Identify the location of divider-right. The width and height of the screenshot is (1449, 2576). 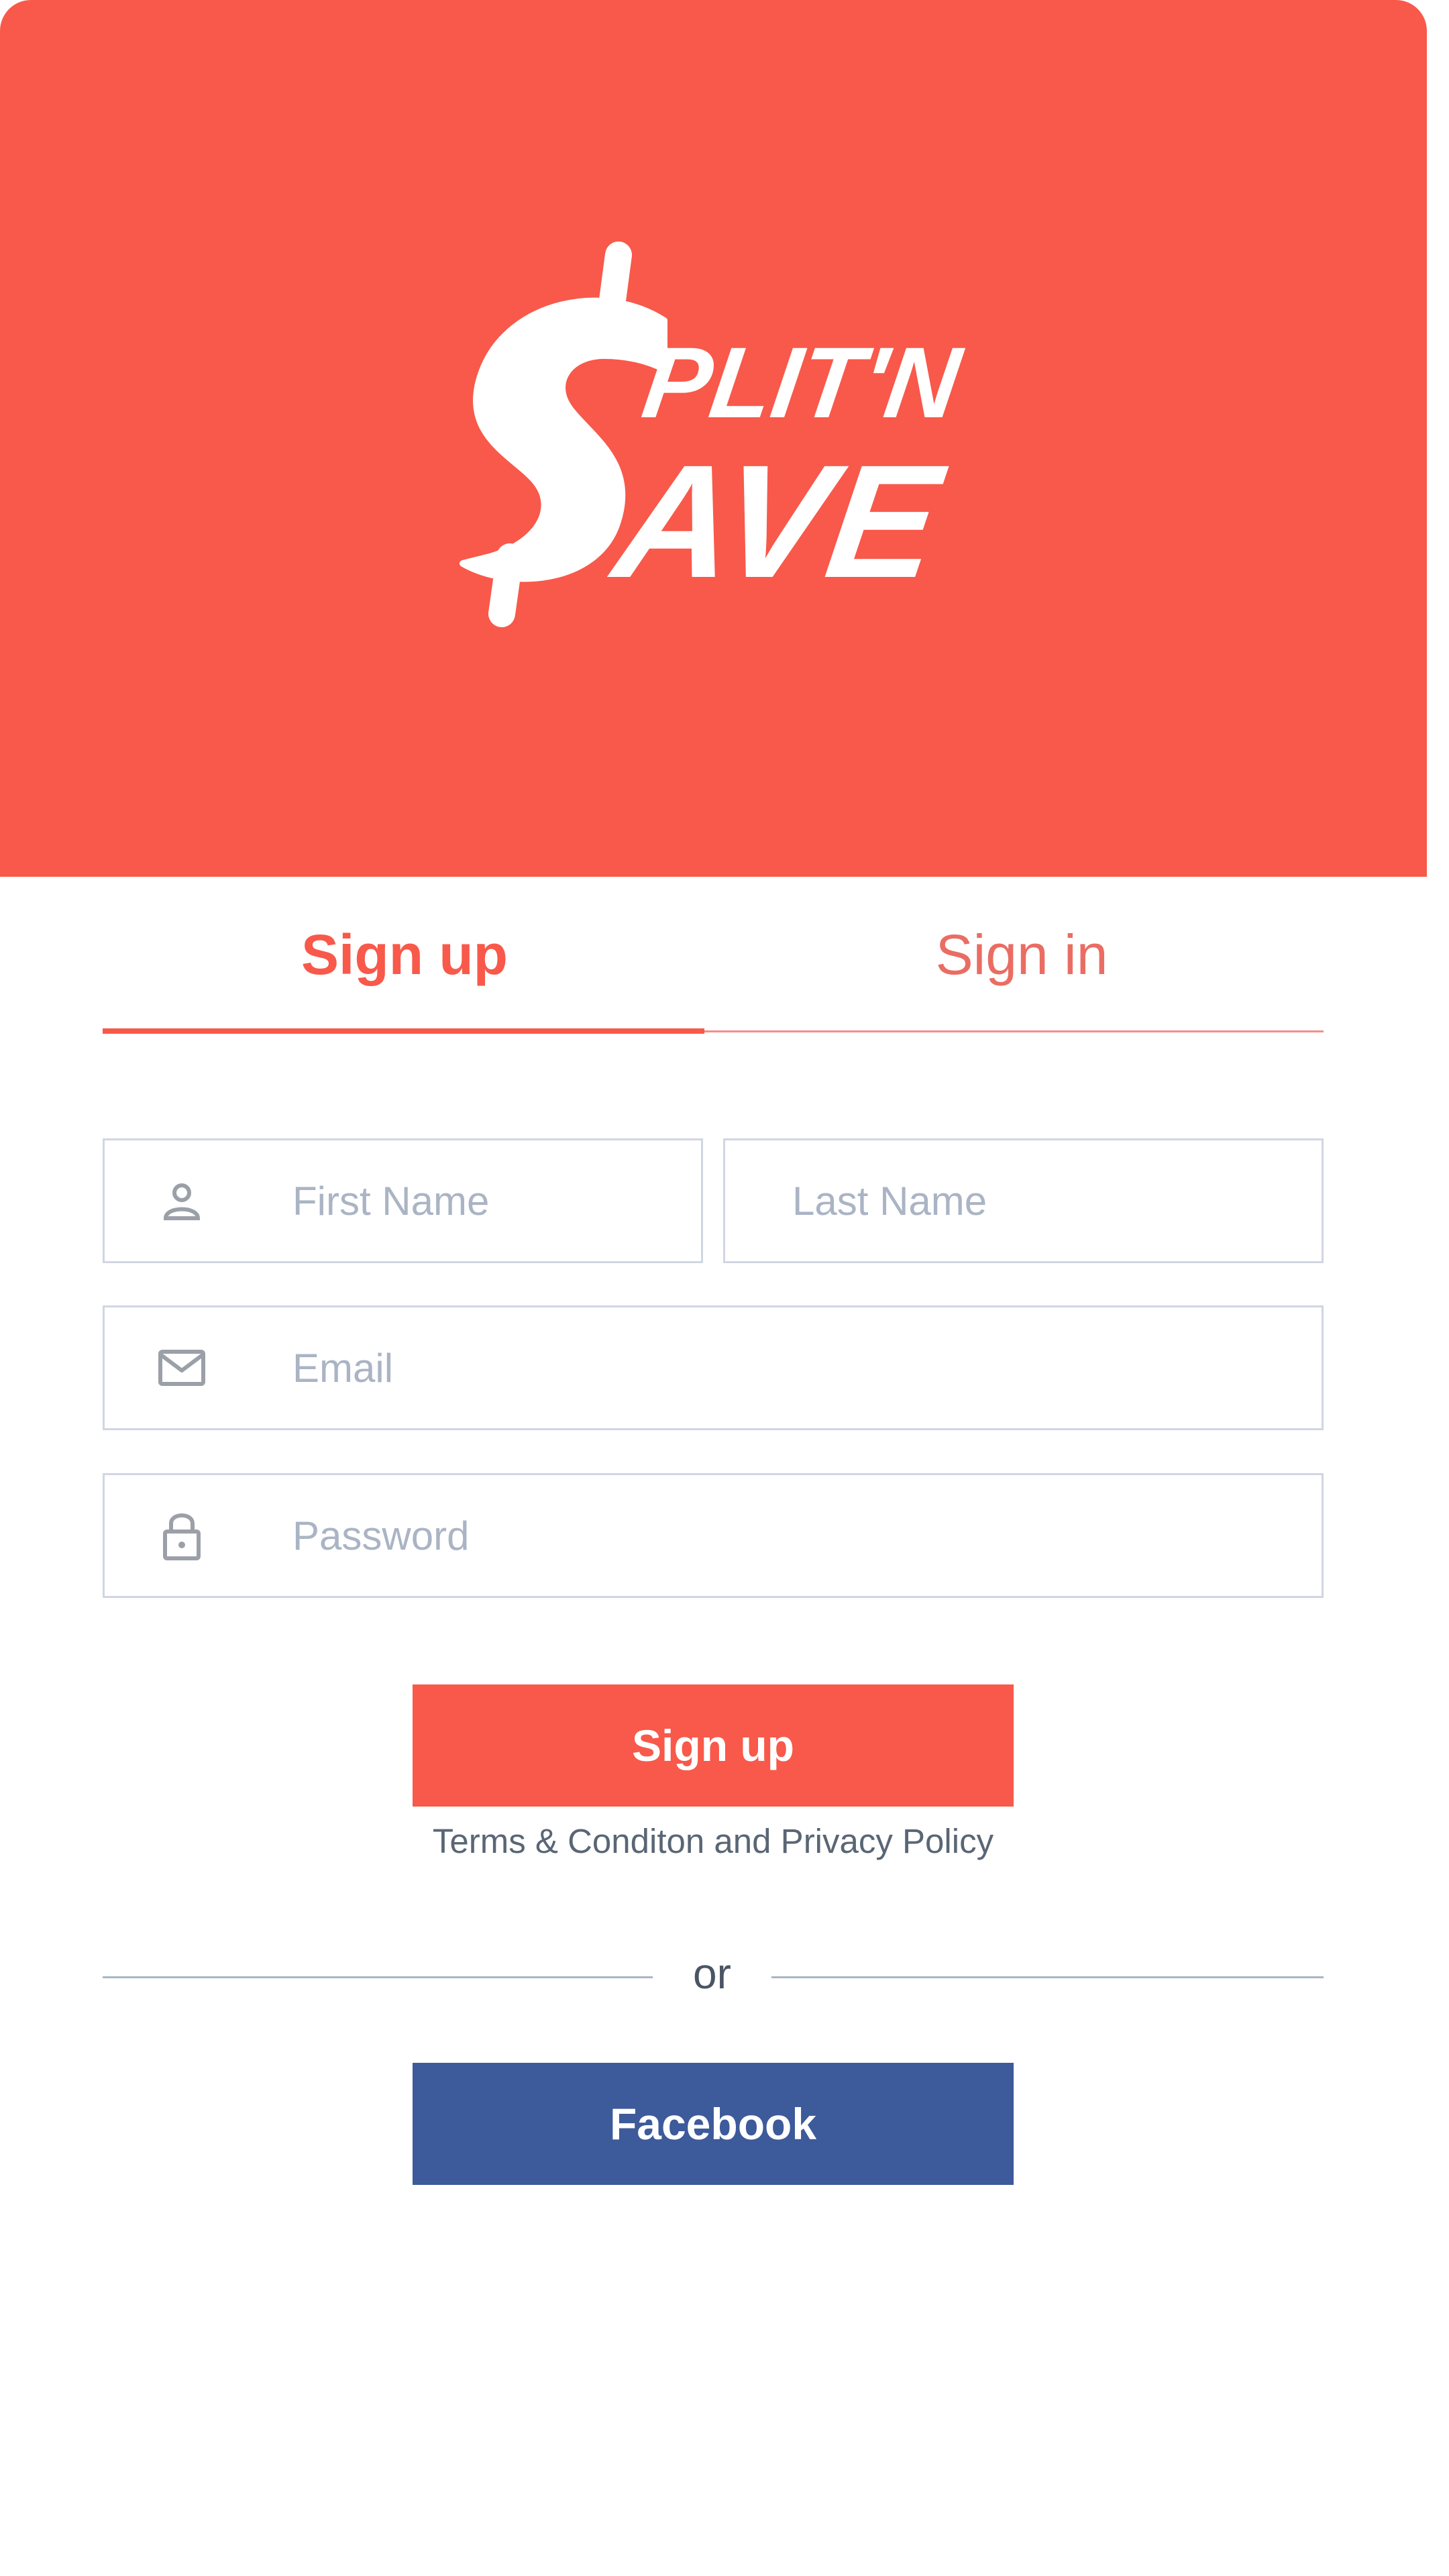
(1047, 1977).